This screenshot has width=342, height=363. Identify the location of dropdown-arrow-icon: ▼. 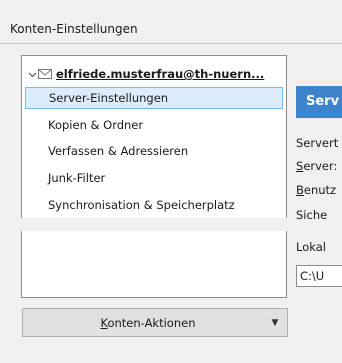
(275, 322).